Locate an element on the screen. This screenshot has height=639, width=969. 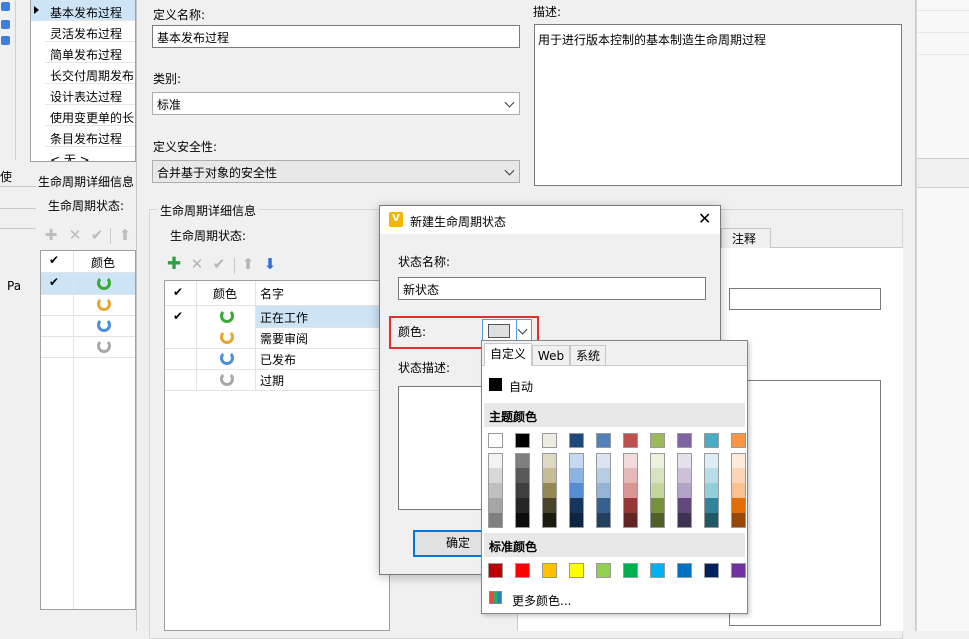
list-item: 设计表达过程 is located at coordinates (83, 94).